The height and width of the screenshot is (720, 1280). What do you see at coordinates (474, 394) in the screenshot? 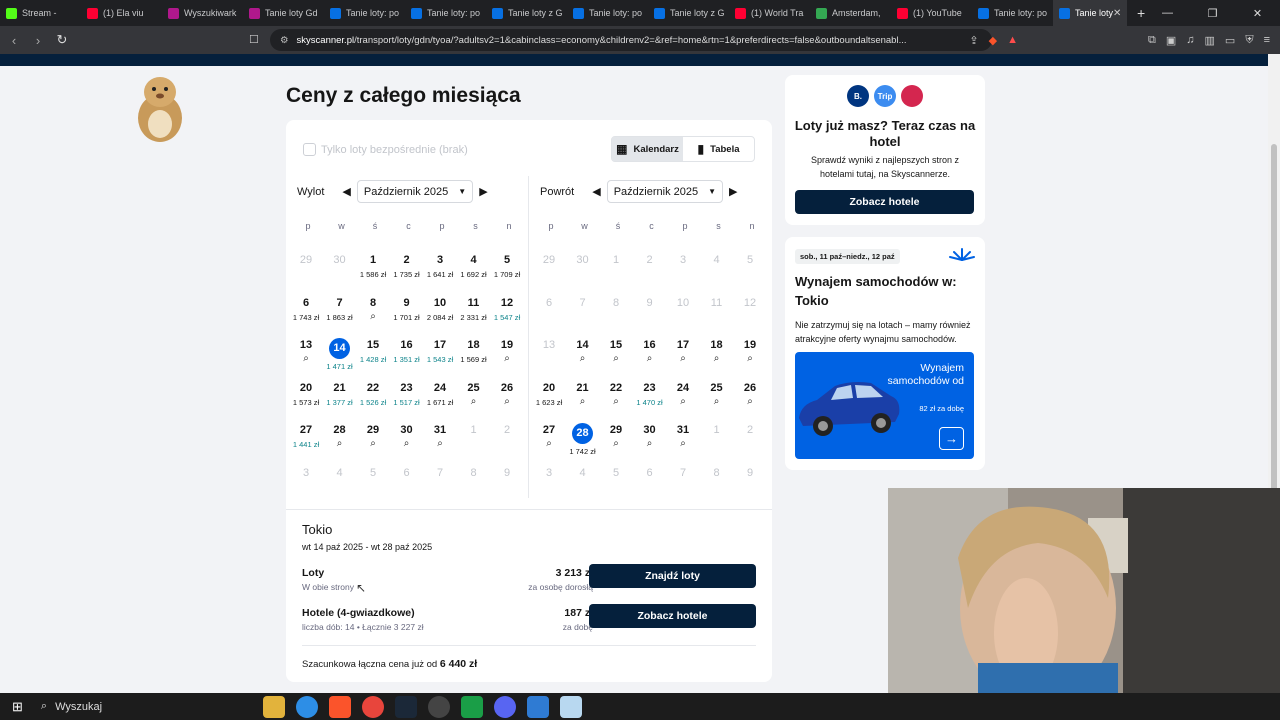
I see `calendar-day: 25 ⌕` at bounding box center [474, 394].